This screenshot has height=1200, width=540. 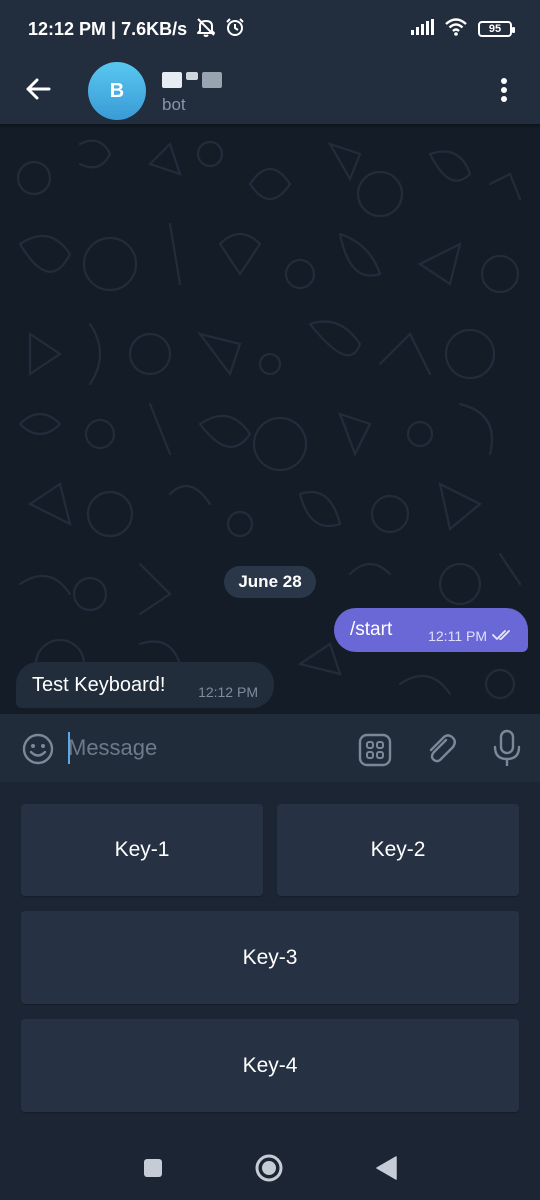 I want to click on attach-button, so click(x=441, y=749).